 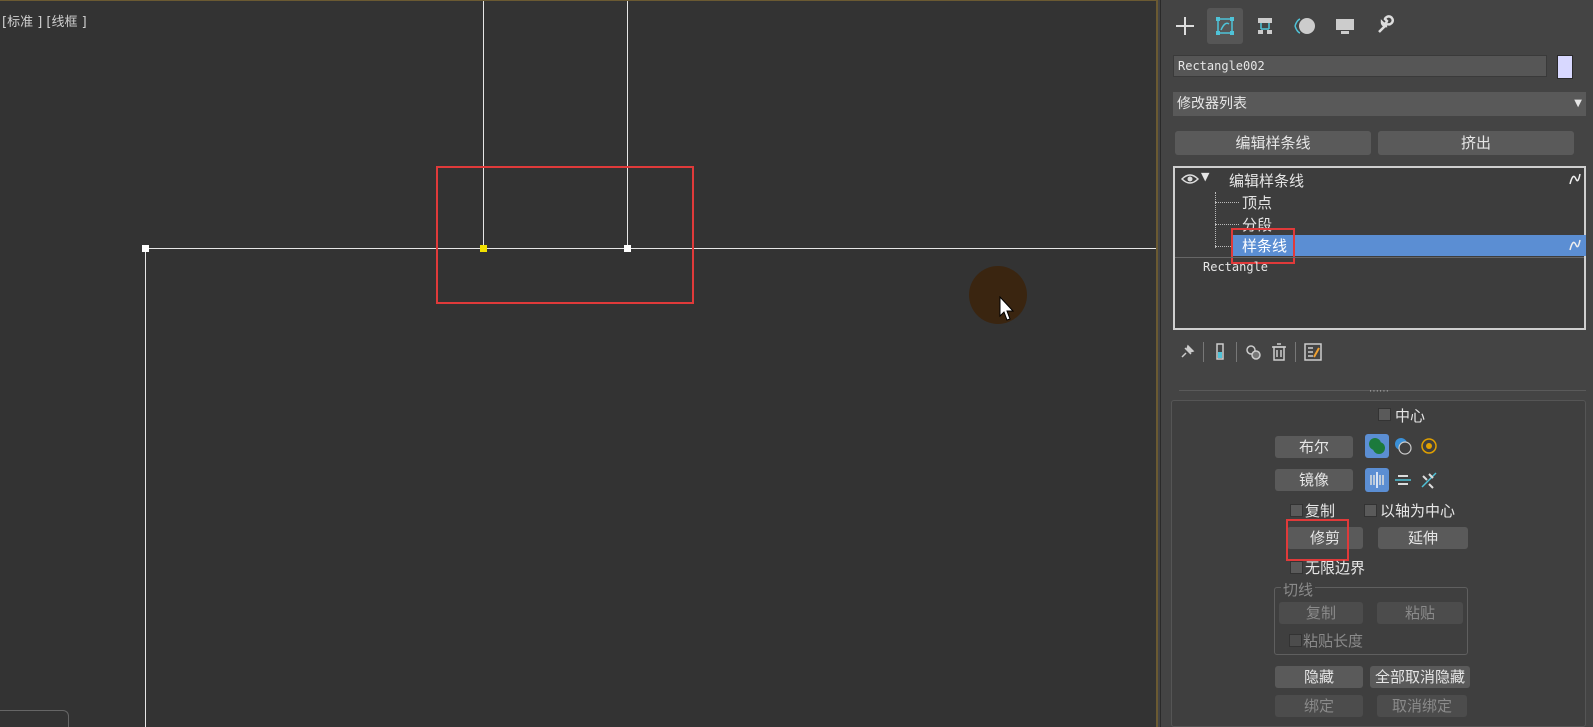 What do you see at coordinates (1371, 617) in the screenshot?
I see `tangent-group: 切线 复制 粘贴 粘贴长度` at bounding box center [1371, 617].